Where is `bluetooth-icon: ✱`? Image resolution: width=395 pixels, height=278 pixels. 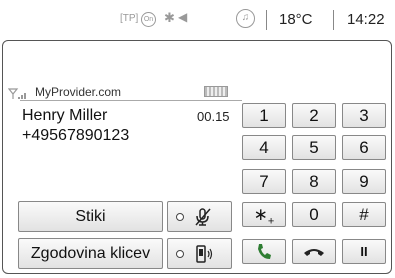
bluetooth-icon: ✱ is located at coordinates (169, 17).